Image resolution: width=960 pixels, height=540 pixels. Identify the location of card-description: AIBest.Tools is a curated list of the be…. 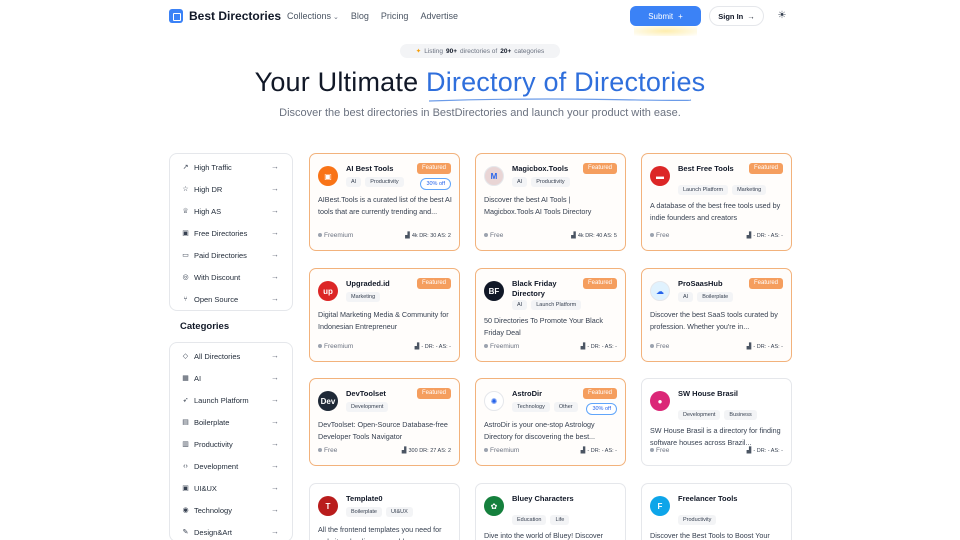
(385, 205).